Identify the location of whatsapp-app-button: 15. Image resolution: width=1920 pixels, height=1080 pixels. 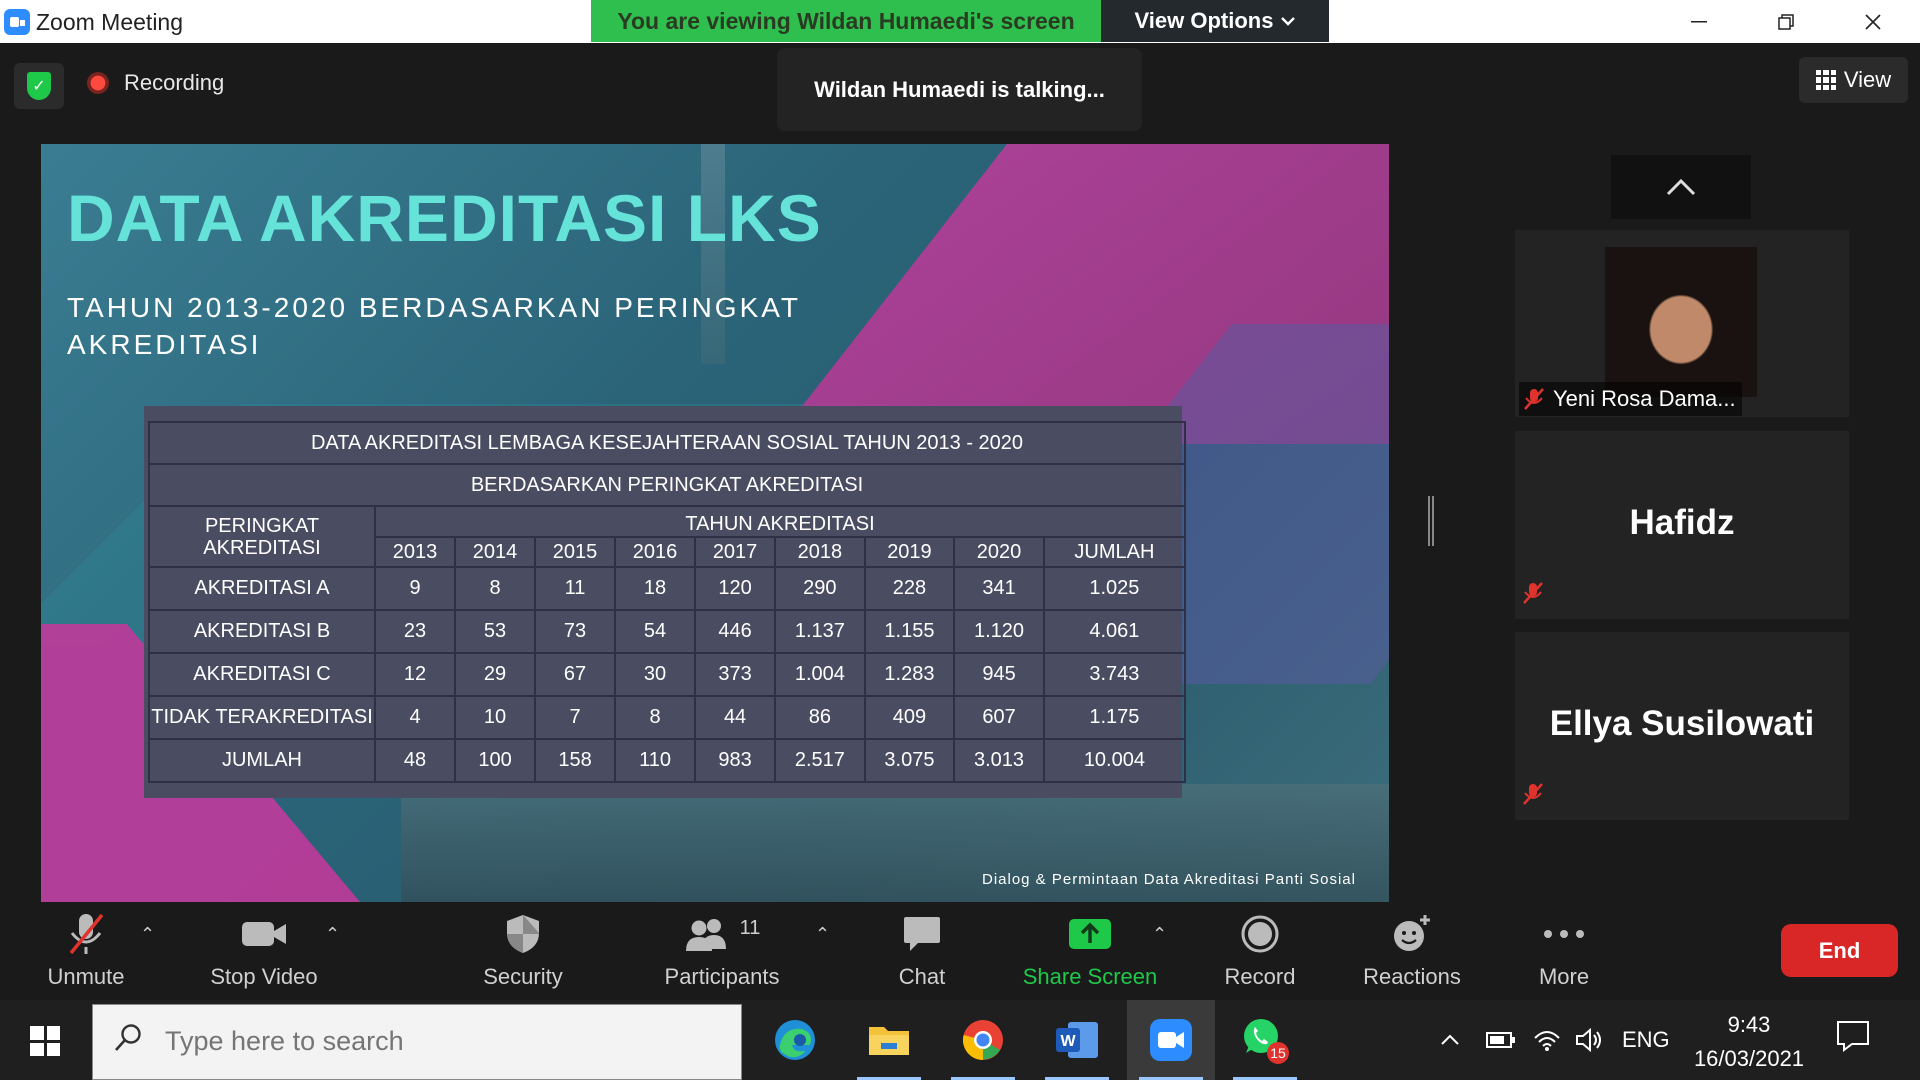
(1265, 1040).